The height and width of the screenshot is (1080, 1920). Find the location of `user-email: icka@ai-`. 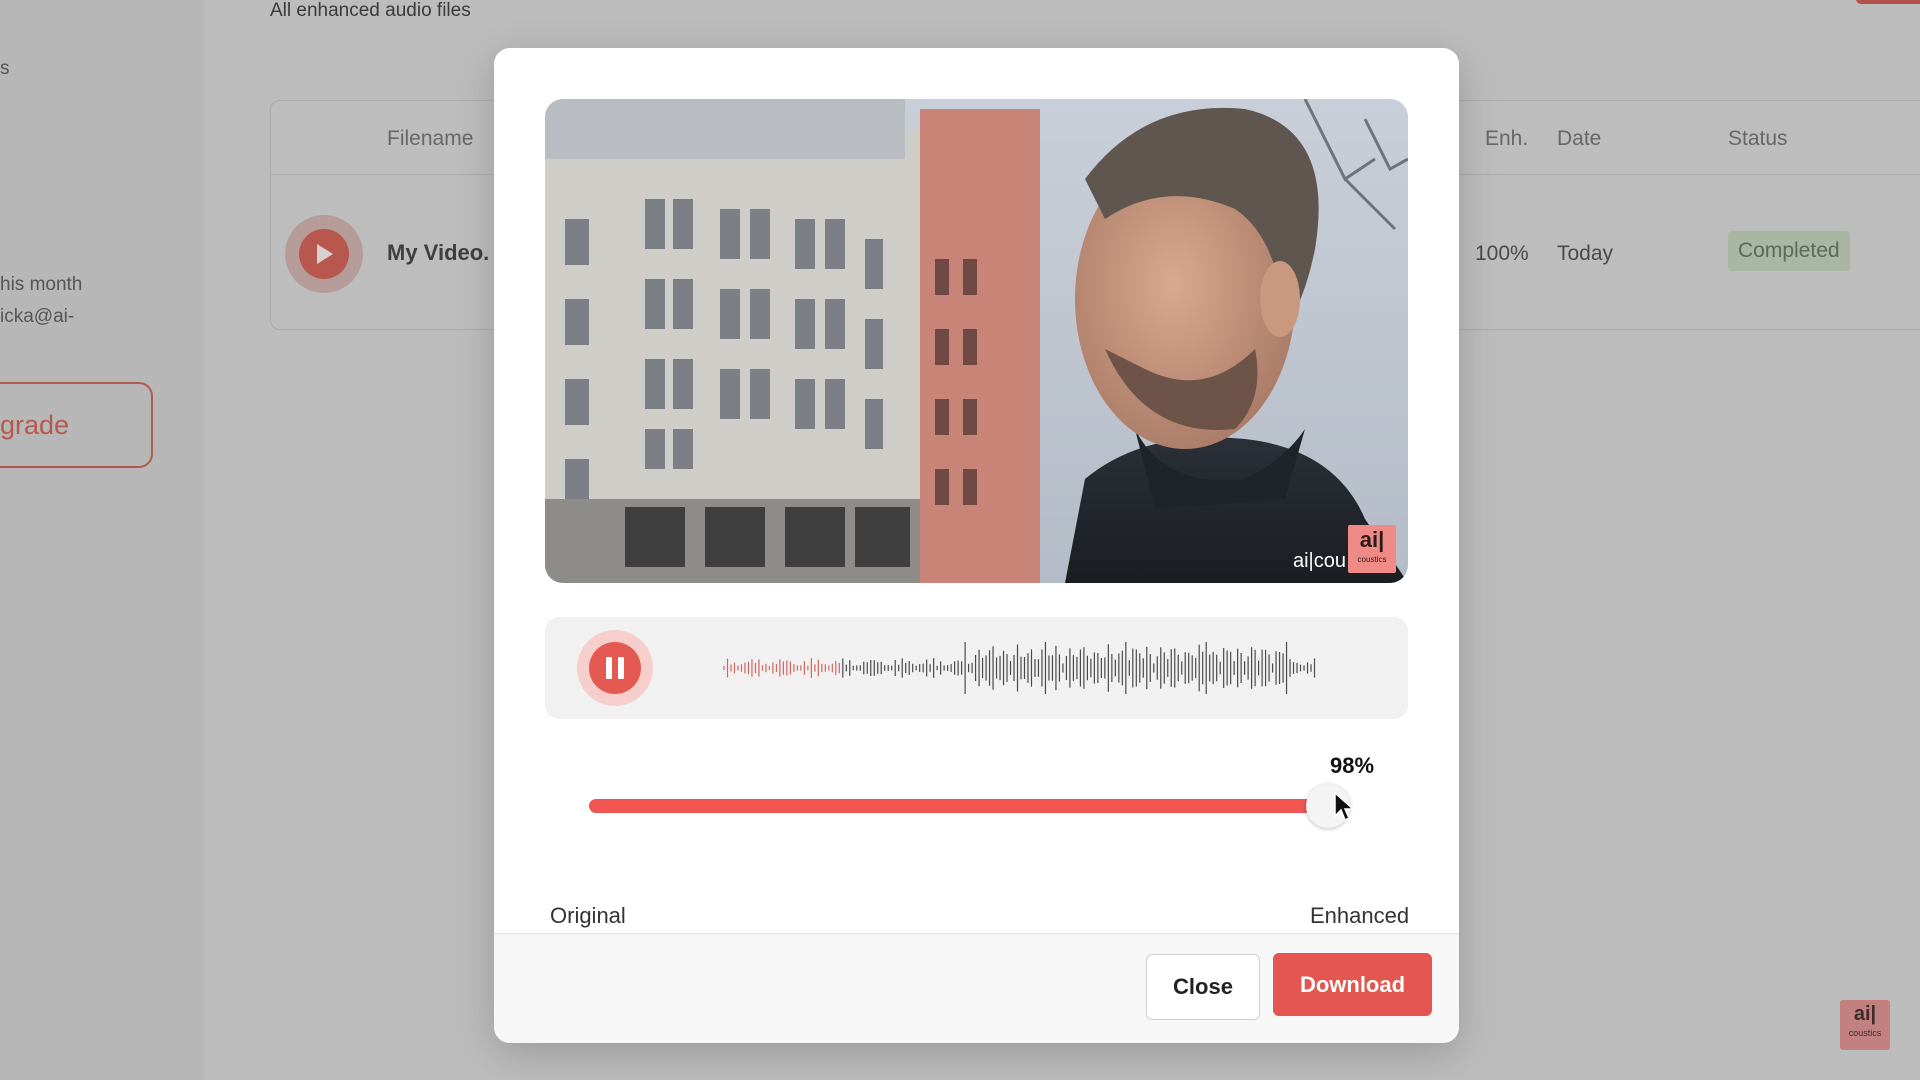

user-email: icka@ai- is located at coordinates (37, 316).